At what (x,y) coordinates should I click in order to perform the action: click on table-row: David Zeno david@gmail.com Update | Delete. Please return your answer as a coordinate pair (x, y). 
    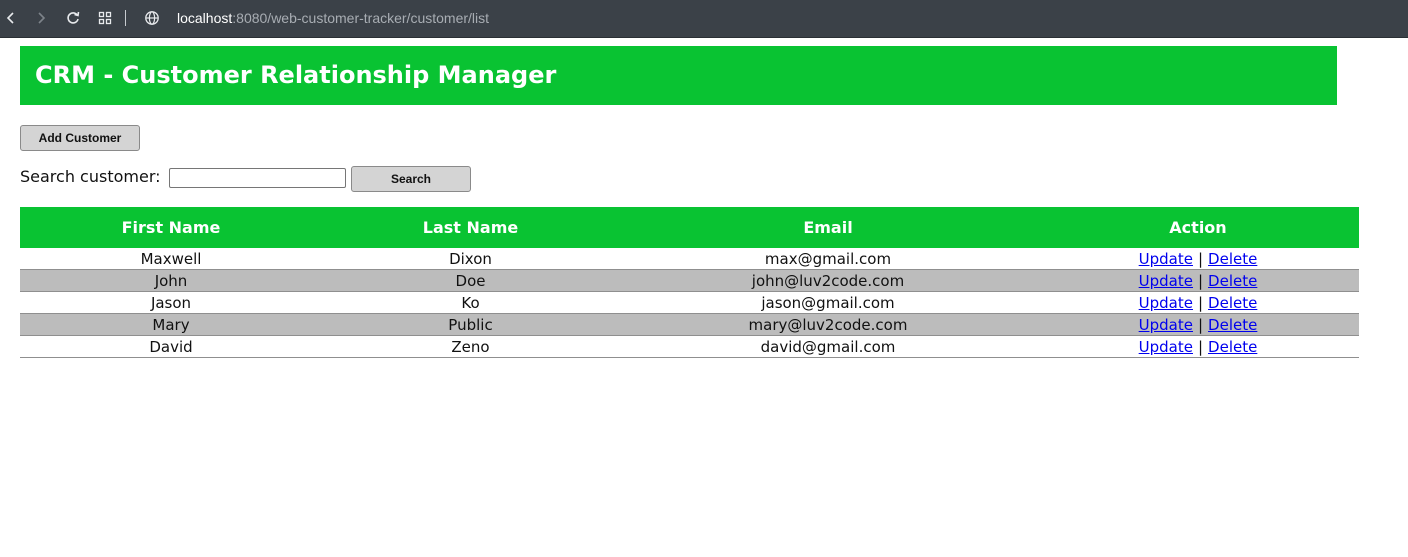
    Looking at the image, I should click on (689, 347).